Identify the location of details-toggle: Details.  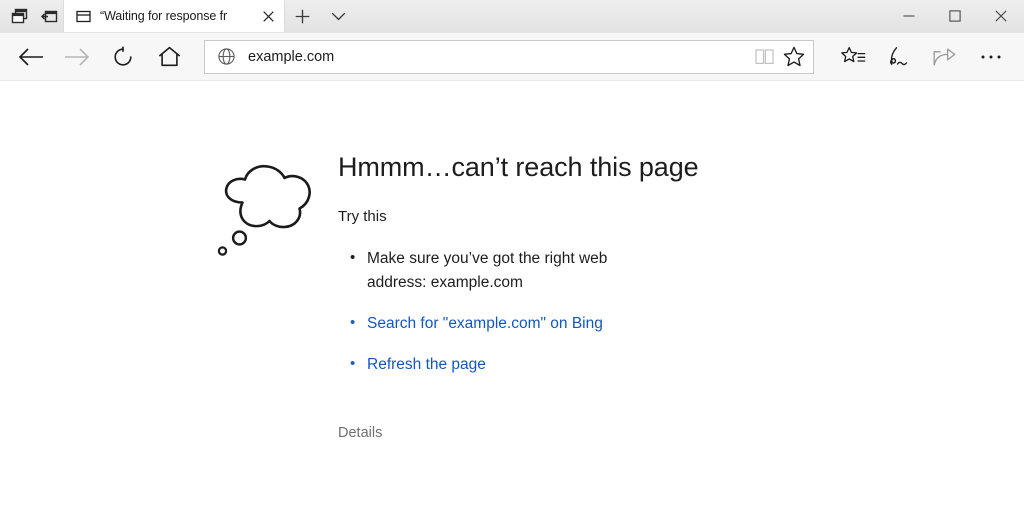
(360, 433).